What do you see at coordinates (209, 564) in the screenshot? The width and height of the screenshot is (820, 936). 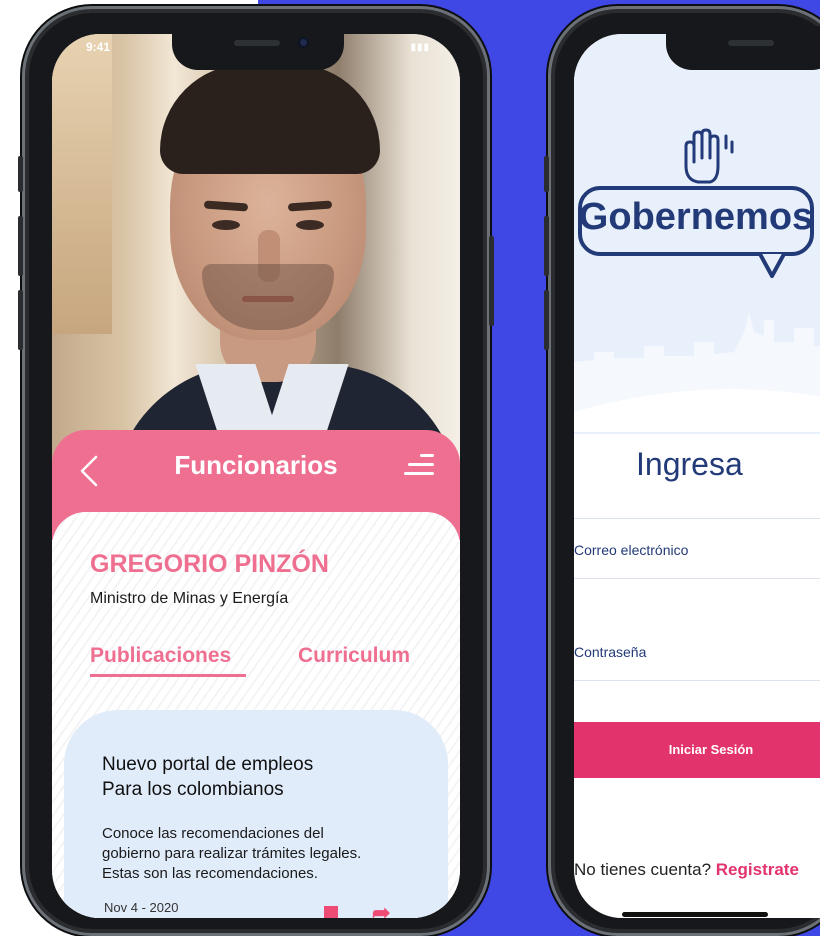 I see `profile-name: GREGORIO PINZÓN` at bounding box center [209, 564].